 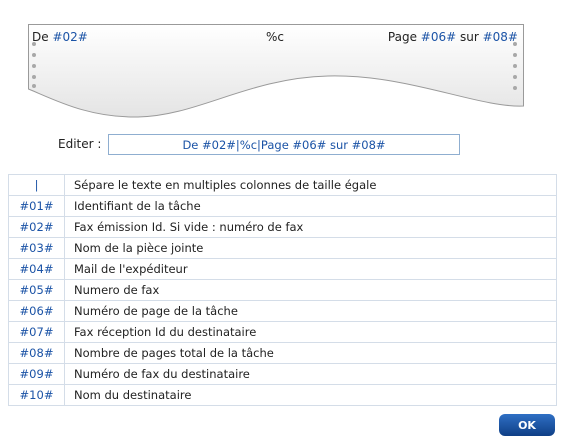 What do you see at coordinates (527, 425) in the screenshot?
I see `ok-button: OK` at bounding box center [527, 425].